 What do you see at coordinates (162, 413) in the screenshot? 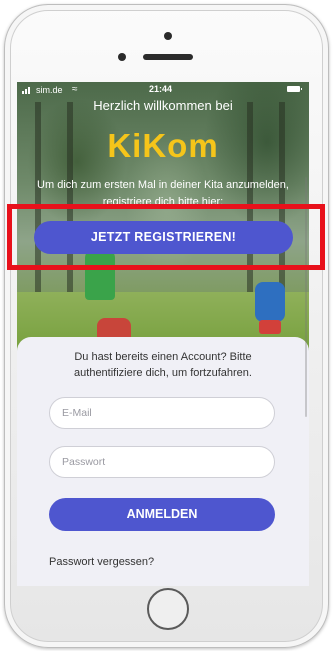
I see `email-field` at bounding box center [162, 413].